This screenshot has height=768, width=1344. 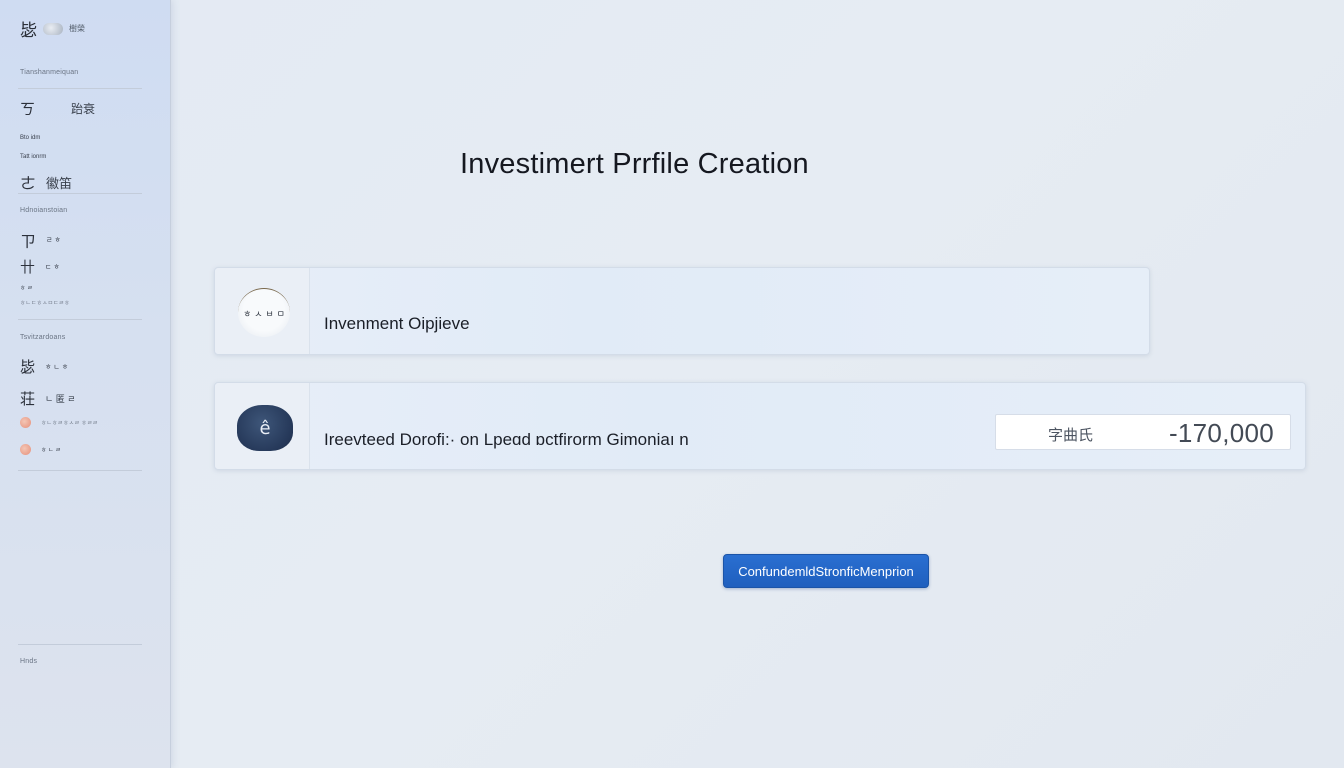 I want to click on horizon-icon-text: ê, so click(x=265, y=428).